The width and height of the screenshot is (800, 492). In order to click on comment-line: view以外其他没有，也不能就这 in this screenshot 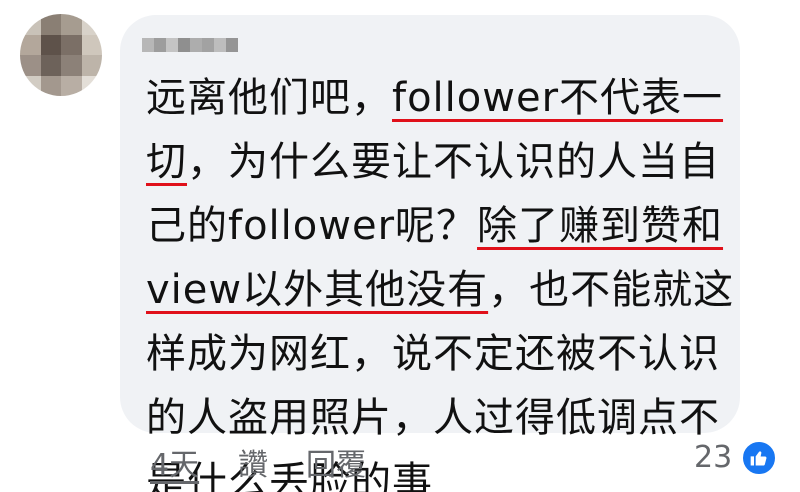, I will do `click(441, 290)`.